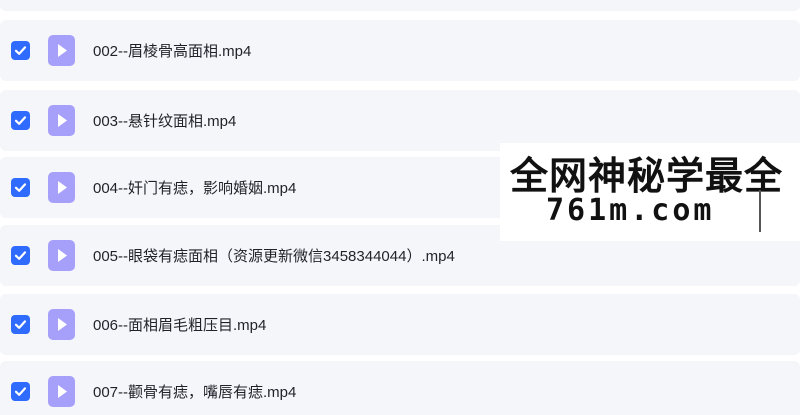  Describe the element at coordinates (400, 324) in the screenshot. I see `file-row: 006--面相眉毛粗压目.mp4` at that location.